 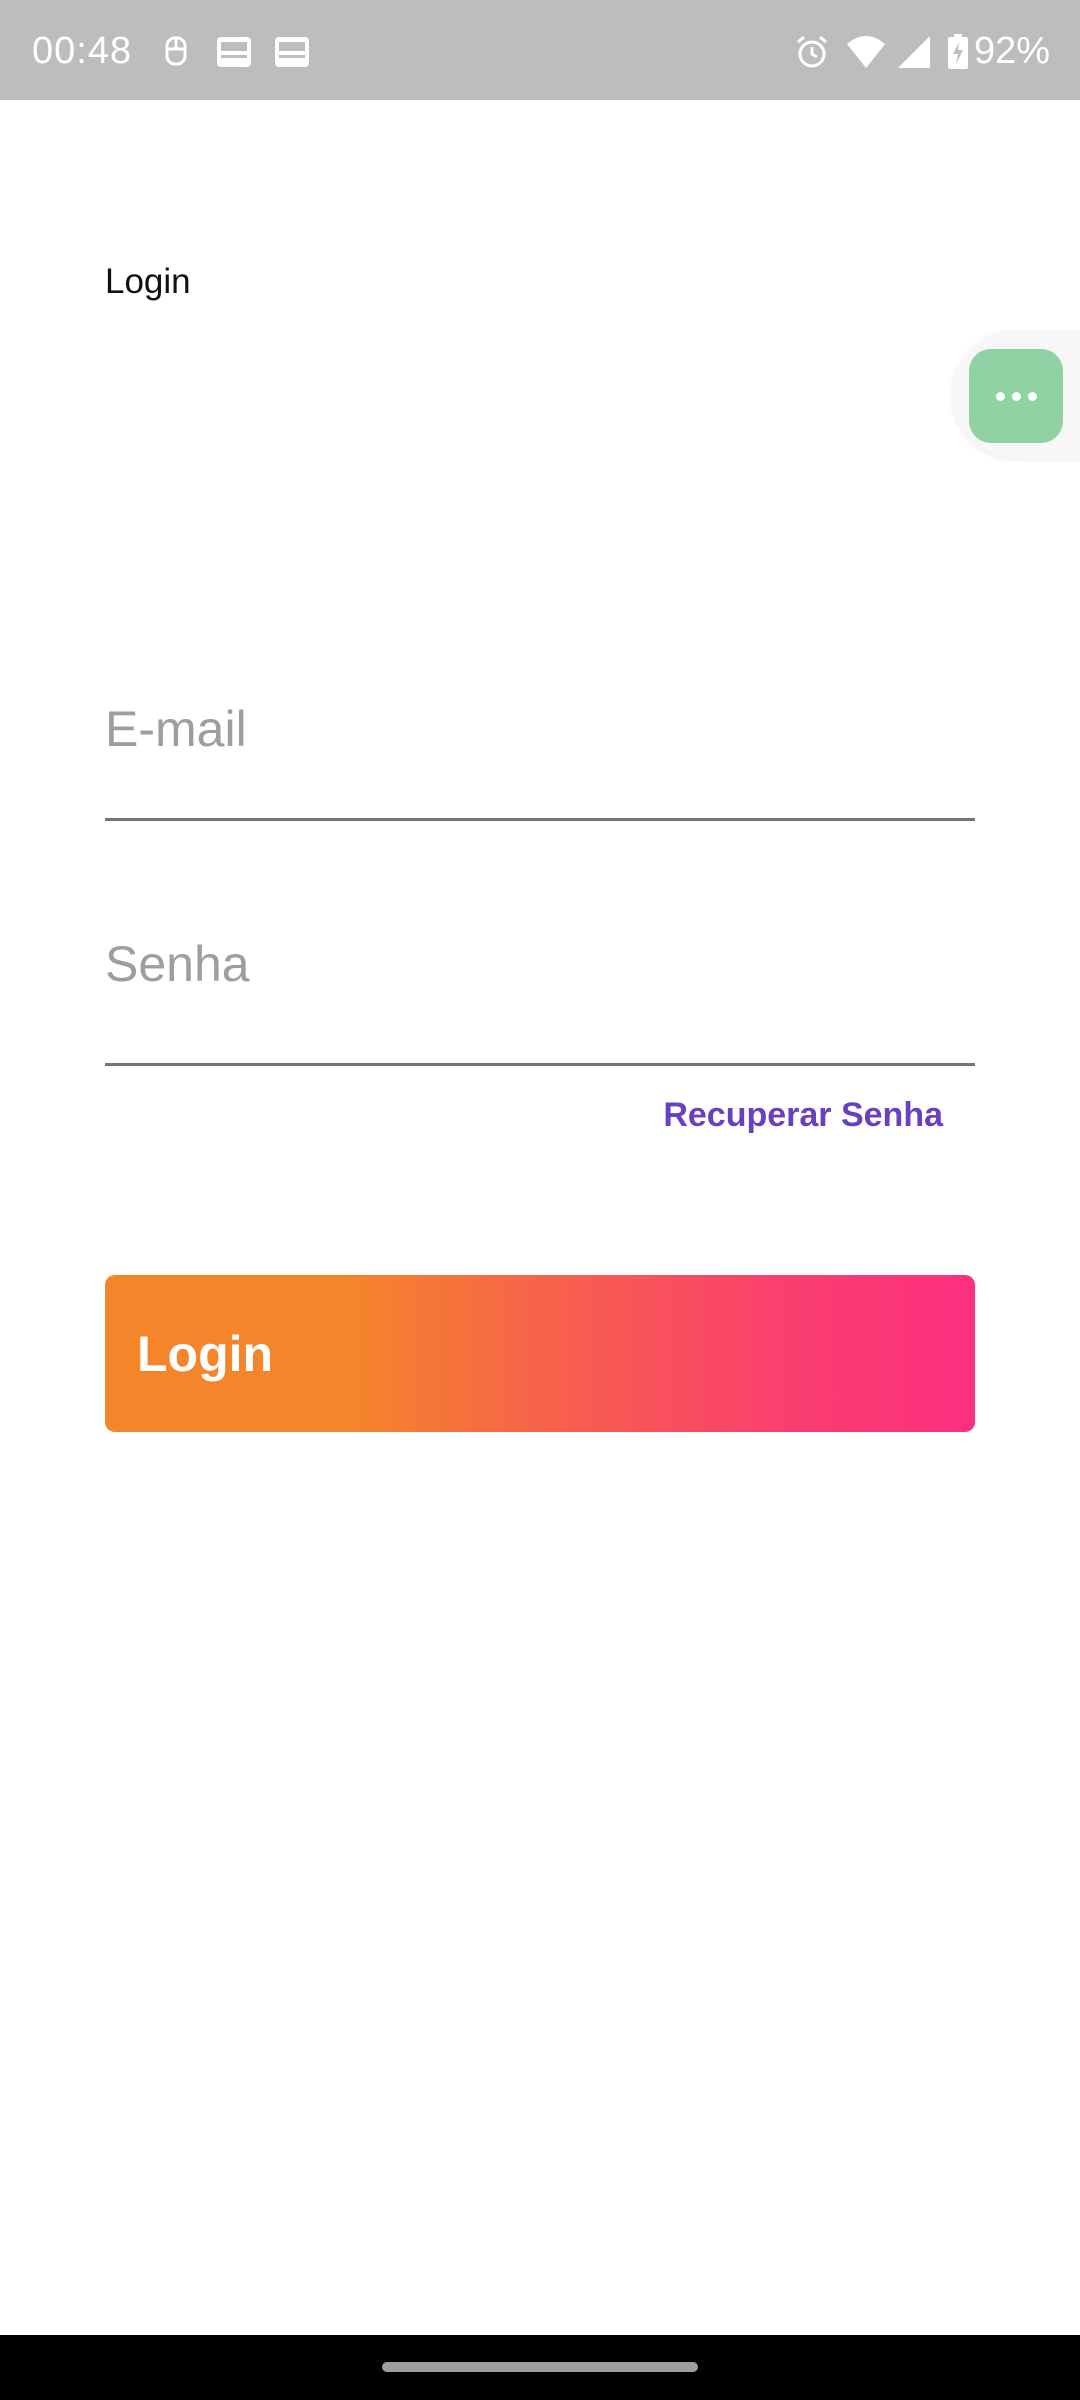 What do you see at coordinates (866, 52) in the screenshot?
I see `wifi-icon` at bounding box center [866, 52].